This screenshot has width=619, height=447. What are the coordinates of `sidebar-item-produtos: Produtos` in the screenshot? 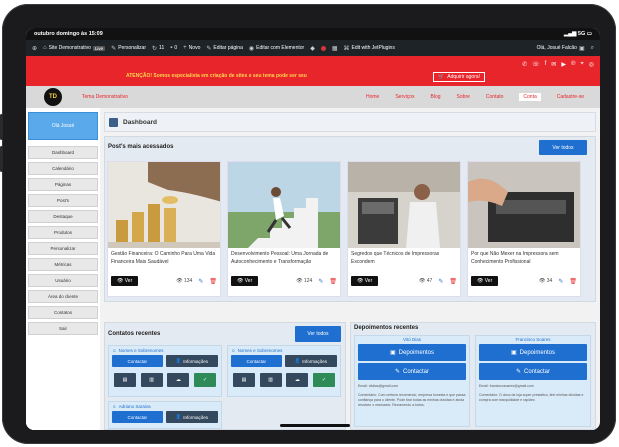 It's located at (63, 232).